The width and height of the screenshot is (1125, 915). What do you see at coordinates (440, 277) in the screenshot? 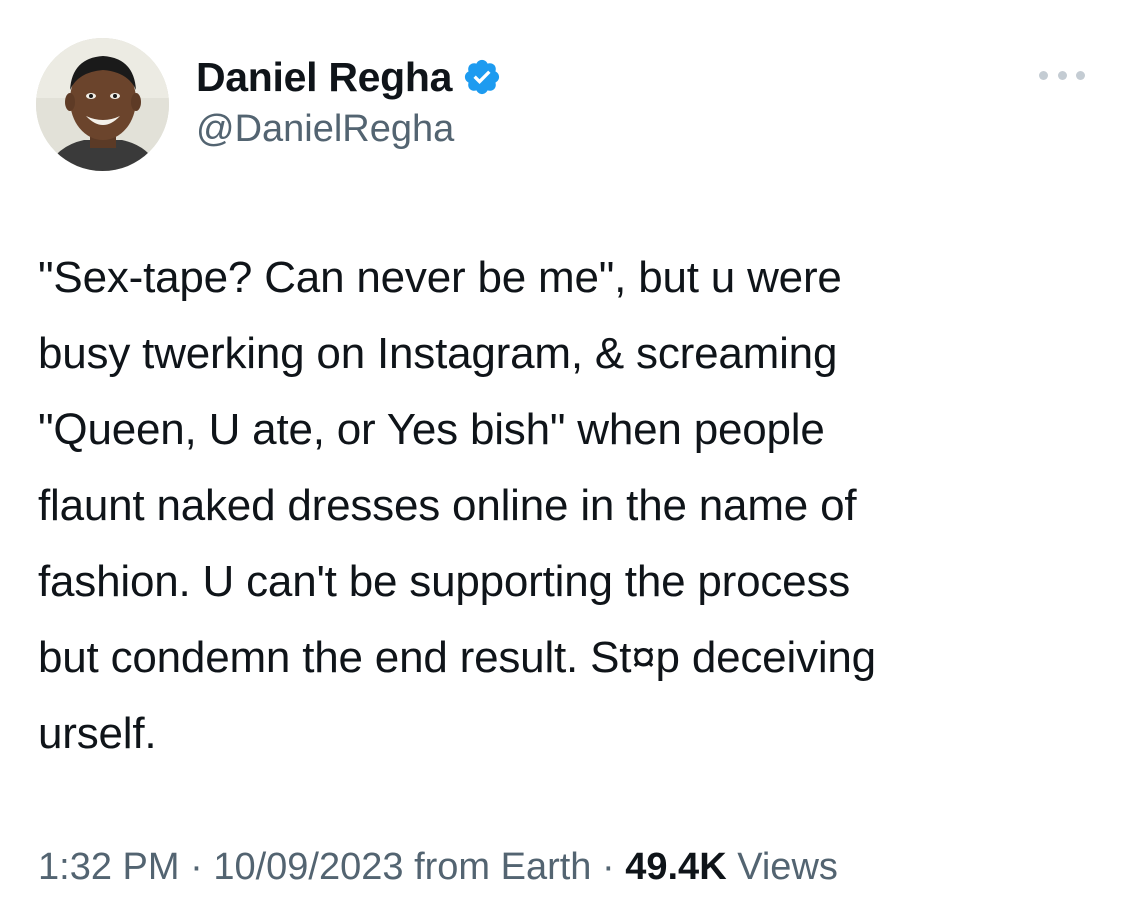
I see `tweet-text-line: "Sex-tape? Can never be me", but u were` at bounding box center [440, 277].